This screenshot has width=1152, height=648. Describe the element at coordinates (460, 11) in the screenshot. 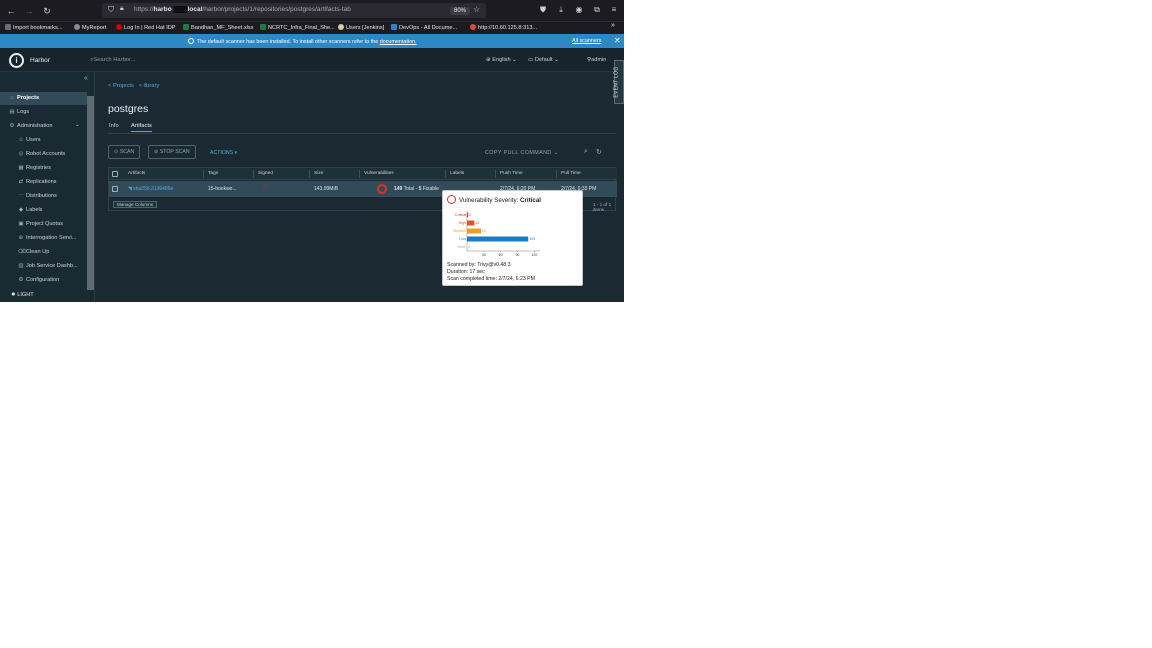

I see `zoom-indicator: 80%` at that location.